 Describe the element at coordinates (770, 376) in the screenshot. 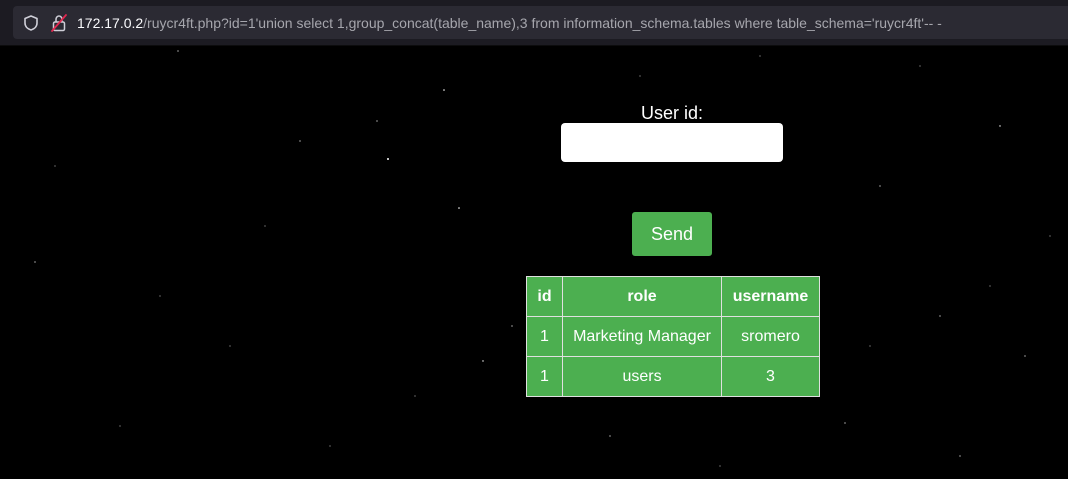

I see `cell-username: 3` at that location.